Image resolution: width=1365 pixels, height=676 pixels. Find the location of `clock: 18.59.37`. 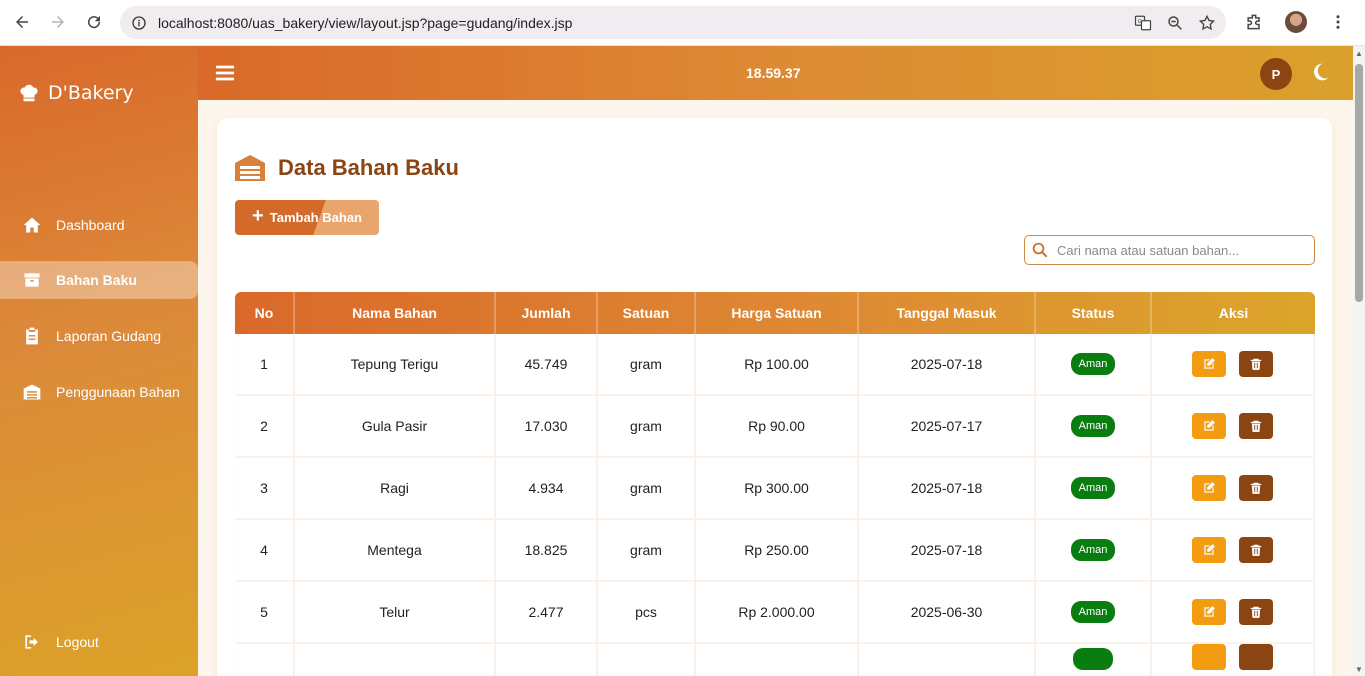

clock: 18.59.37 is located at coordinates (773, 73).